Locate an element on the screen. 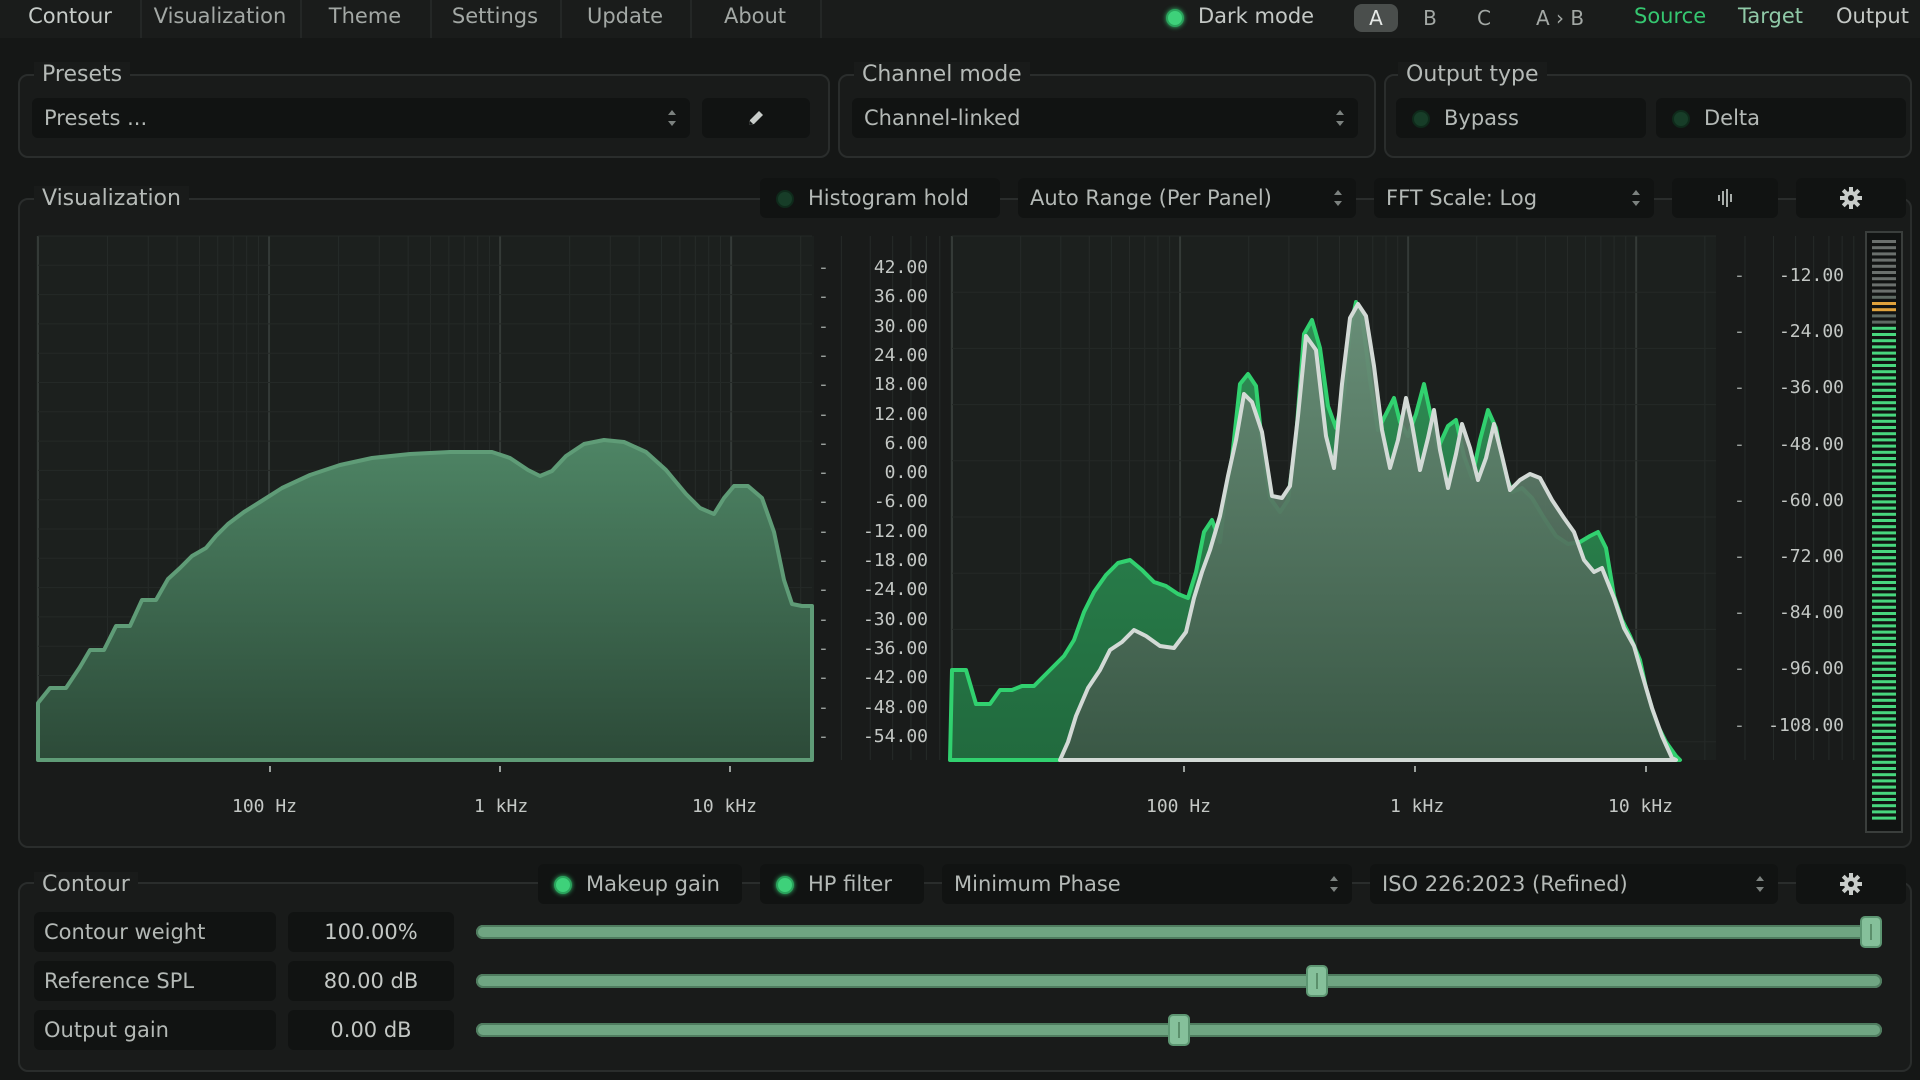 This screenshot has width=1920, height=1080. left-y-tick-label: 6.00 is located at coordinates (906, 443).